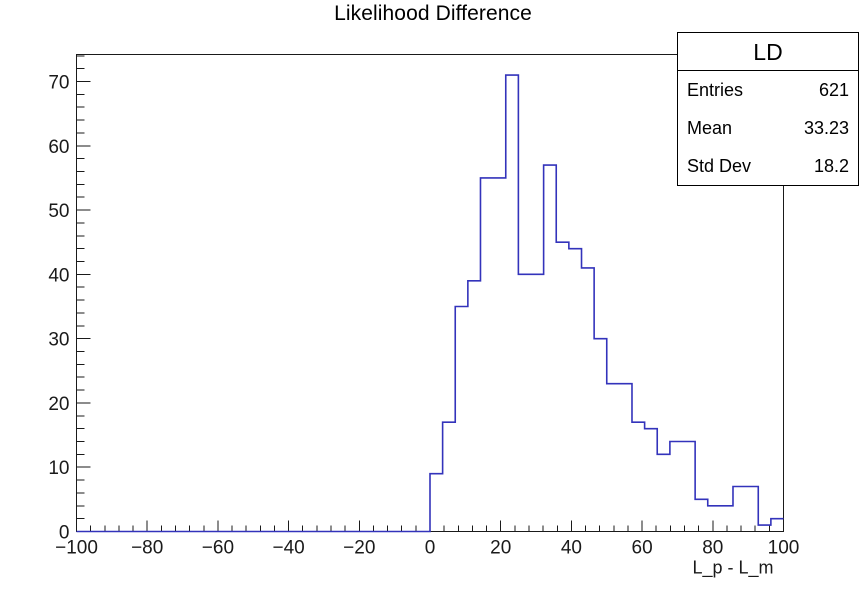 The height and width of the screenshot is (591, 866). Describe the element at coordinates (58, 468) in the screenshot. I see `y-tick-label: 10` at that location.